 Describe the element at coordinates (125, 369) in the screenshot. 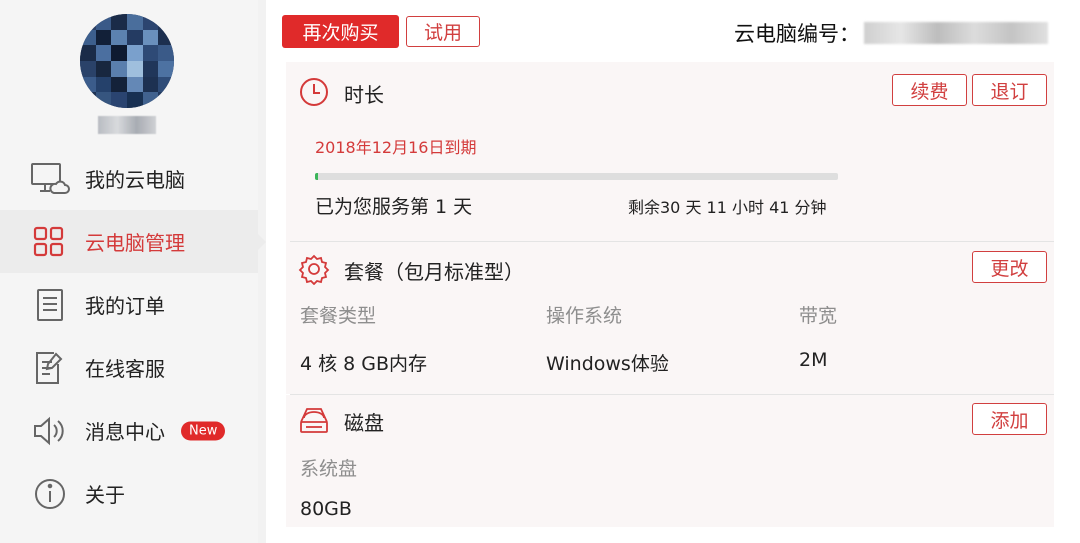

I see `sidebar-item-label: 在线客服` at that location.